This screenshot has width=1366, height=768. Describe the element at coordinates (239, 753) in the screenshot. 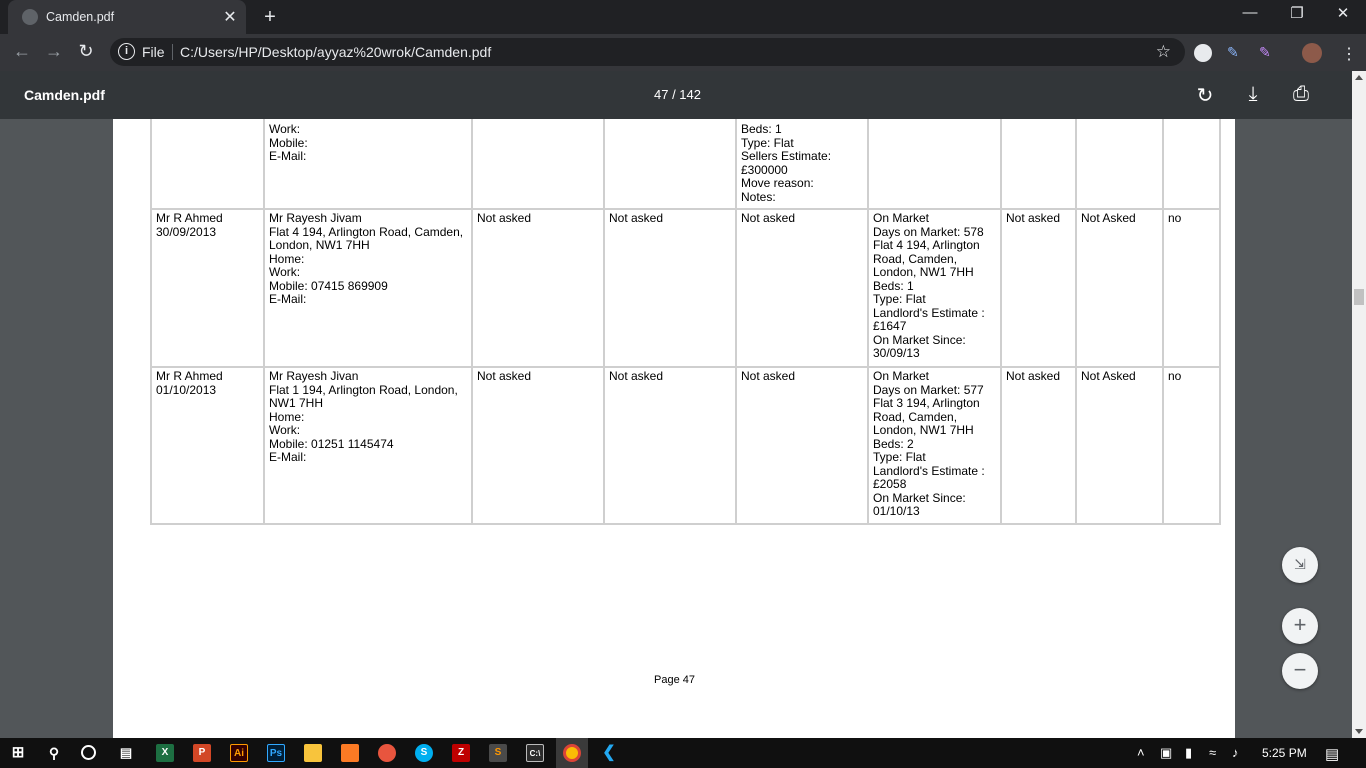

I see `illustrator-icon: Ai` at that location.